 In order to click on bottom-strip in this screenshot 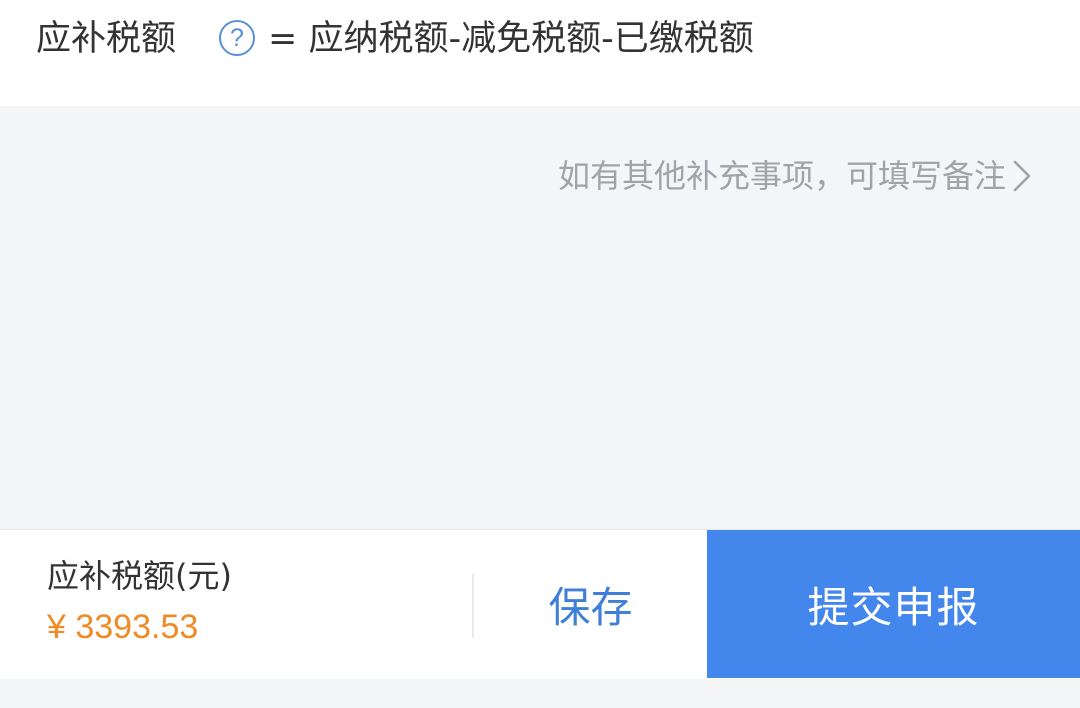, I will do `click(540, 693)`.